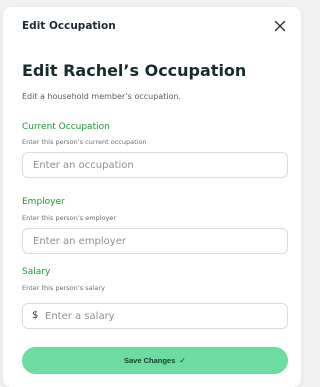  I want to click on occupation-input, so click(155, 165).